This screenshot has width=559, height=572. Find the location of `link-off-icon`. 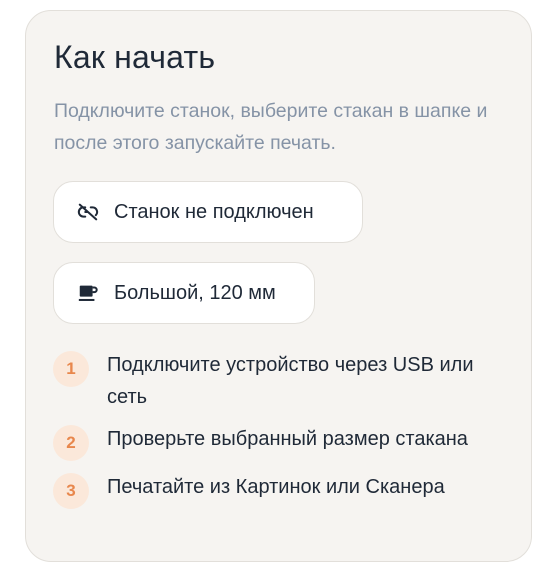

link-off-icon is located at coordinates (88, 212).